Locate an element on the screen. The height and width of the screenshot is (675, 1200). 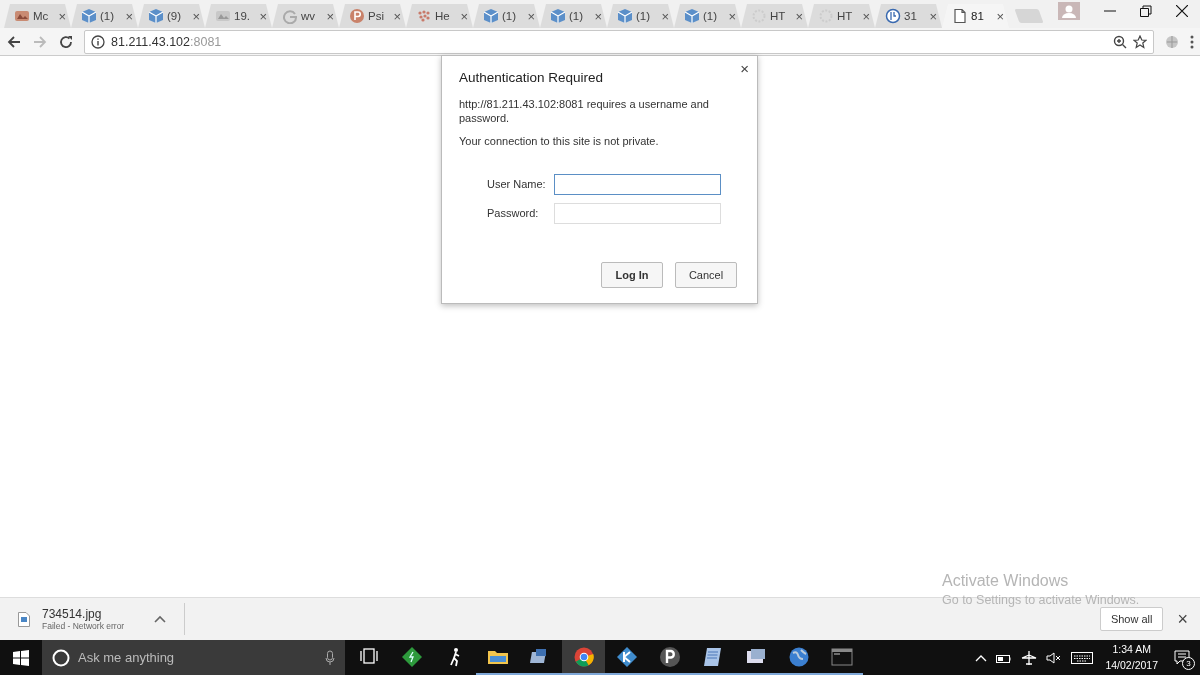
browser-tab: Psi × is located at coordinates (372, 16).